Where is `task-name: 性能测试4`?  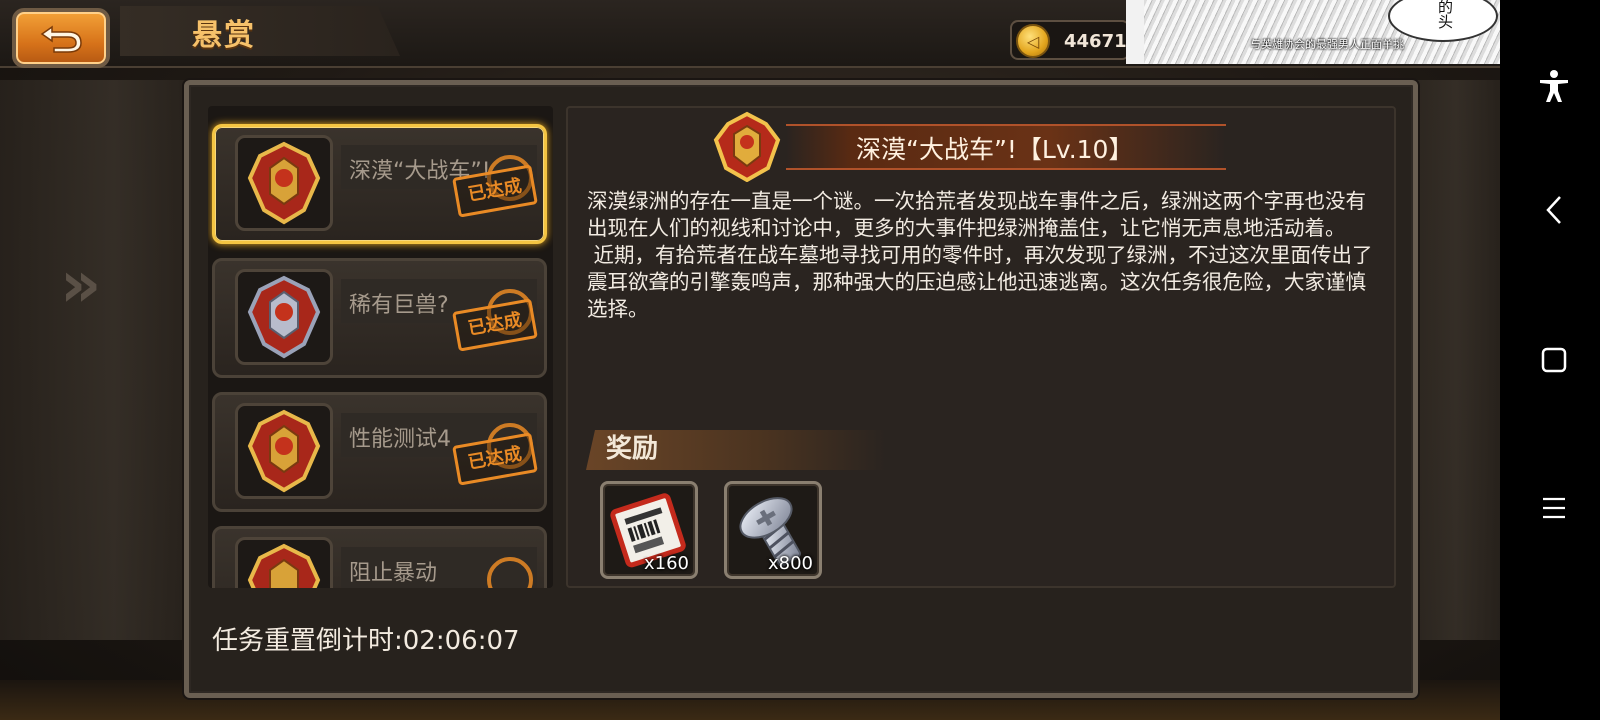
task-name: 性能测试4 is located at coordinates (400, 439).